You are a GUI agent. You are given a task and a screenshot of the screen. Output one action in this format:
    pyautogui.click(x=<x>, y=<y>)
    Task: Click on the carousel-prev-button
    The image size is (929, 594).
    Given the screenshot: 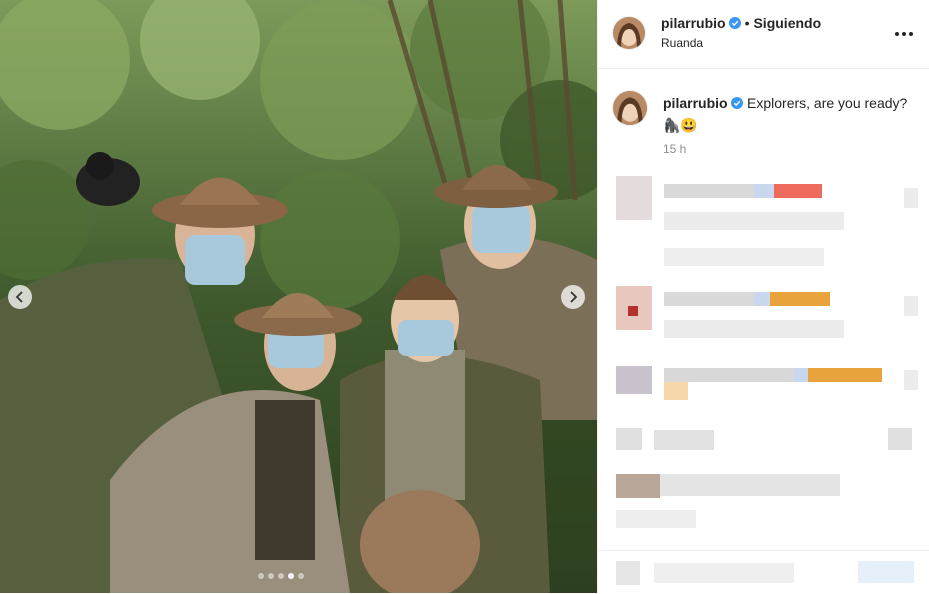 What is the action you would take?
    pyautogui.click(x=20, y=297)
    